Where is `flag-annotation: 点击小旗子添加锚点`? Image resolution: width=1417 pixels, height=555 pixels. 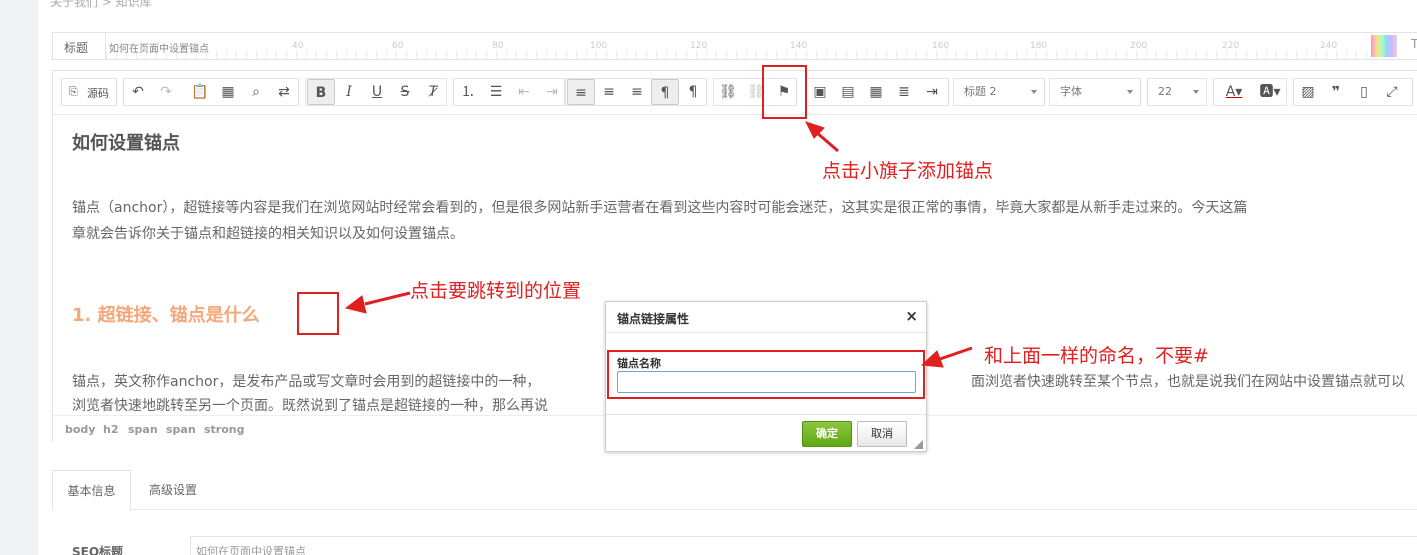
flag-annotation: 点击小旗子添加锚点 is located at coordinates (908, 171).